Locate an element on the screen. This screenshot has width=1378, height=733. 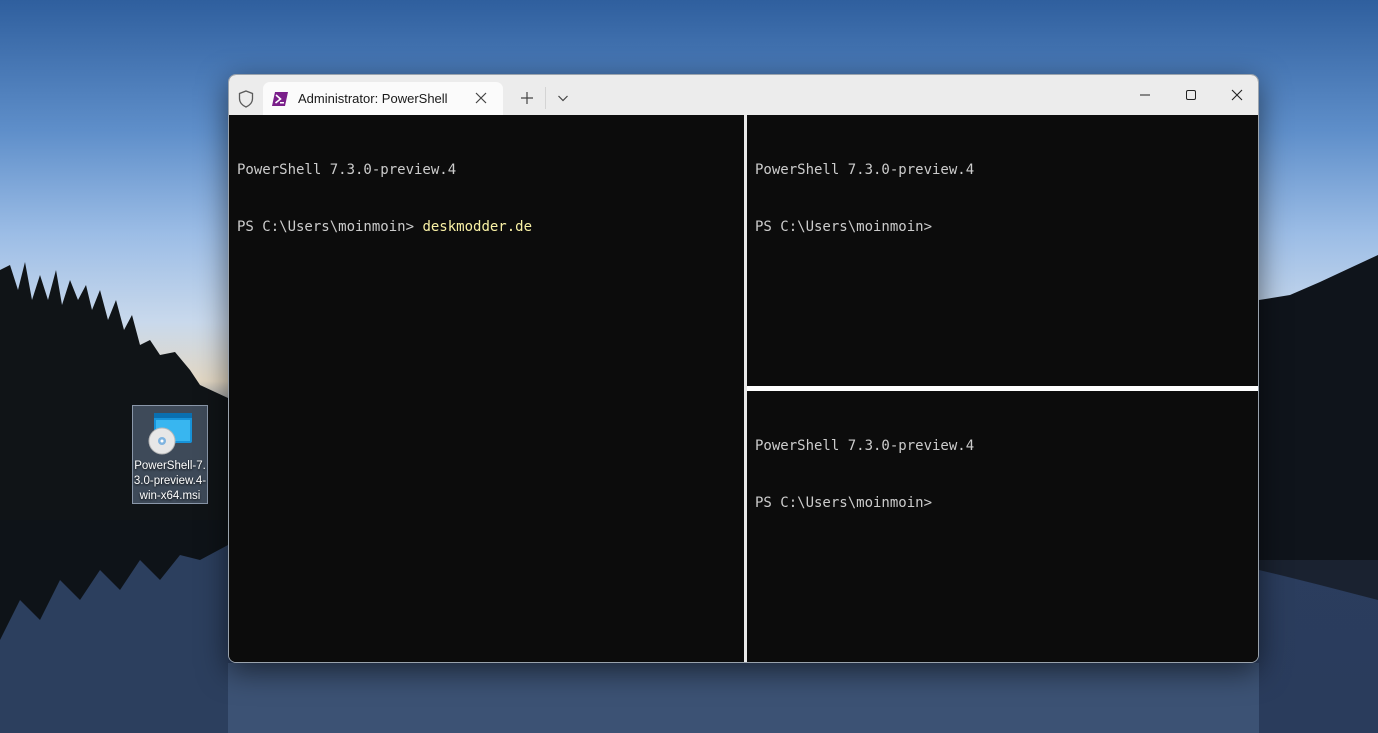
desktop-file-name: PowerShell-7.3.0-preview.4-win-x64.msi is located at coordinates (170, 481).